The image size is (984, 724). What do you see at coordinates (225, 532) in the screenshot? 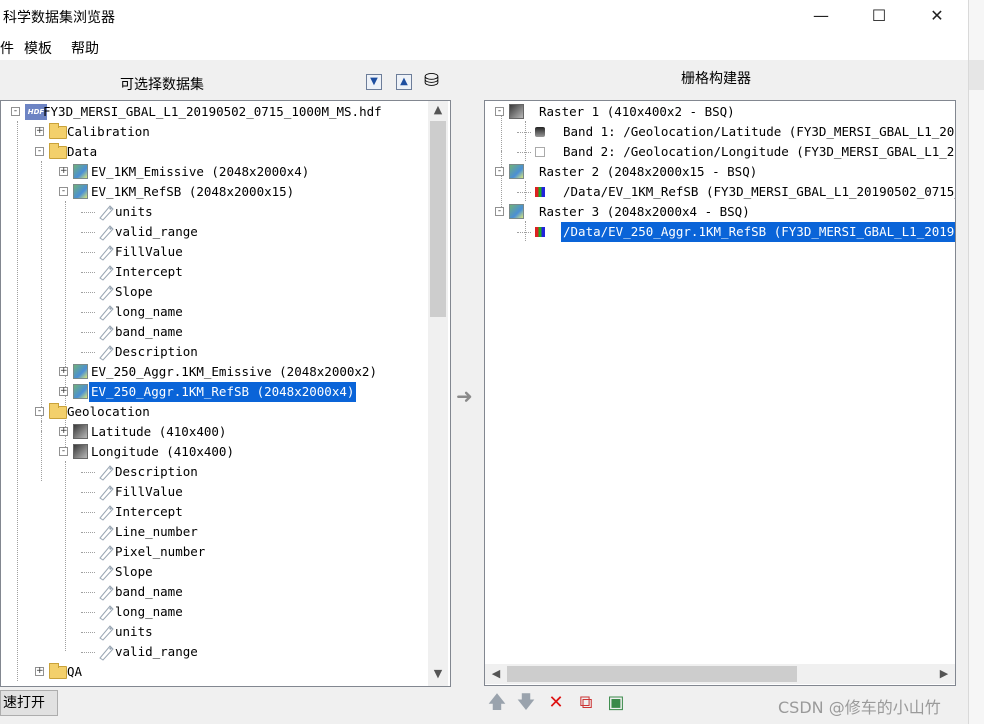
I see `tree-item: Line_number` at bounding box center [225, 532].